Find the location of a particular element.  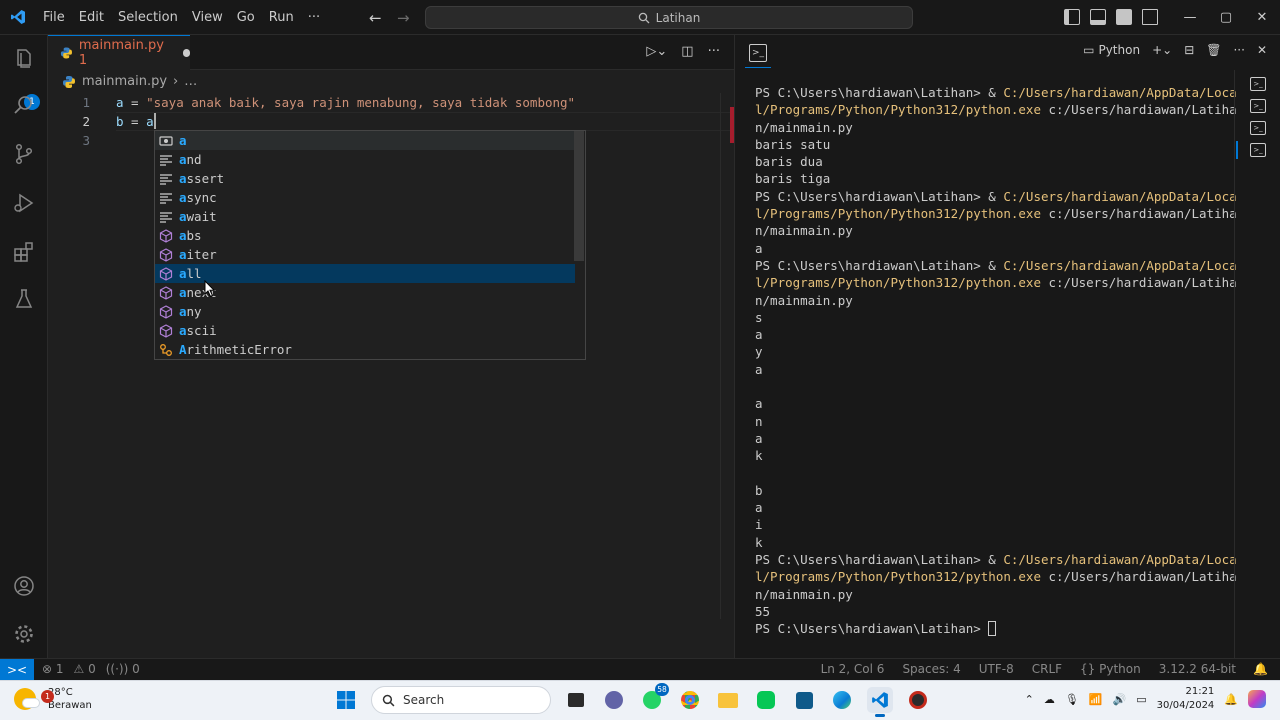

clock-time: 21:21 is located at coordinates (1200, 691).